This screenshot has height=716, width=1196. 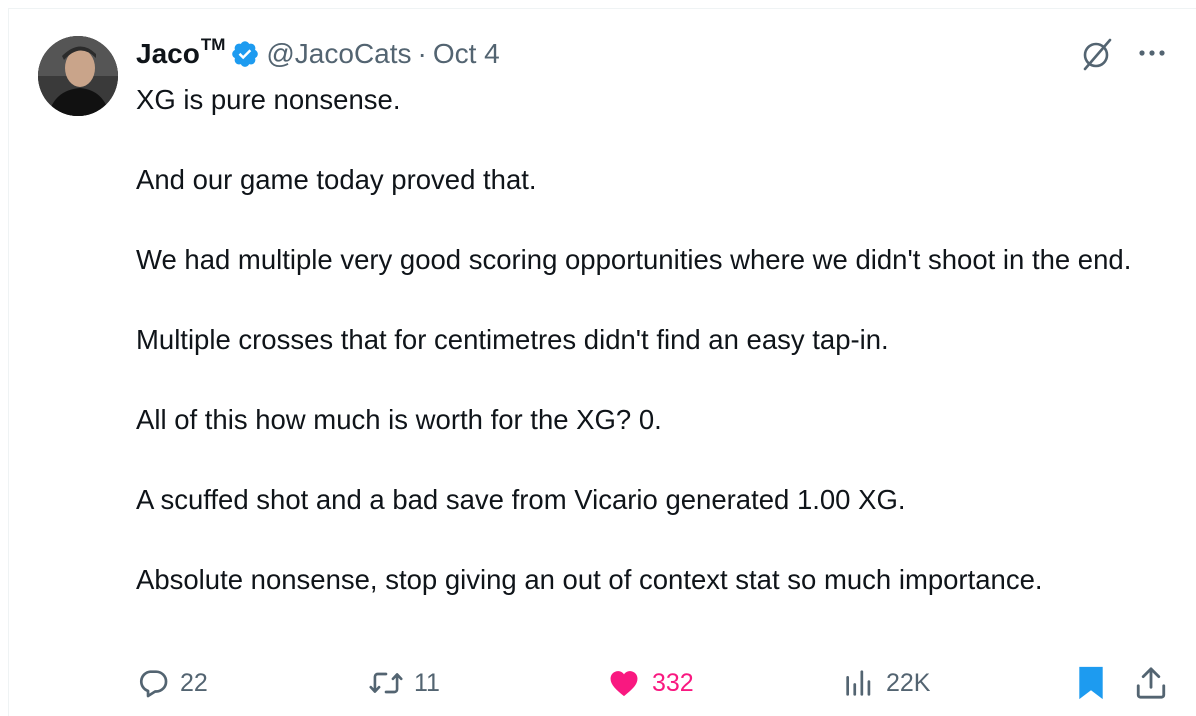 What do you see at coordinates (427, 682) in the screenshot?
I see `retweet-count: 11` at bounding box center [427, 682].